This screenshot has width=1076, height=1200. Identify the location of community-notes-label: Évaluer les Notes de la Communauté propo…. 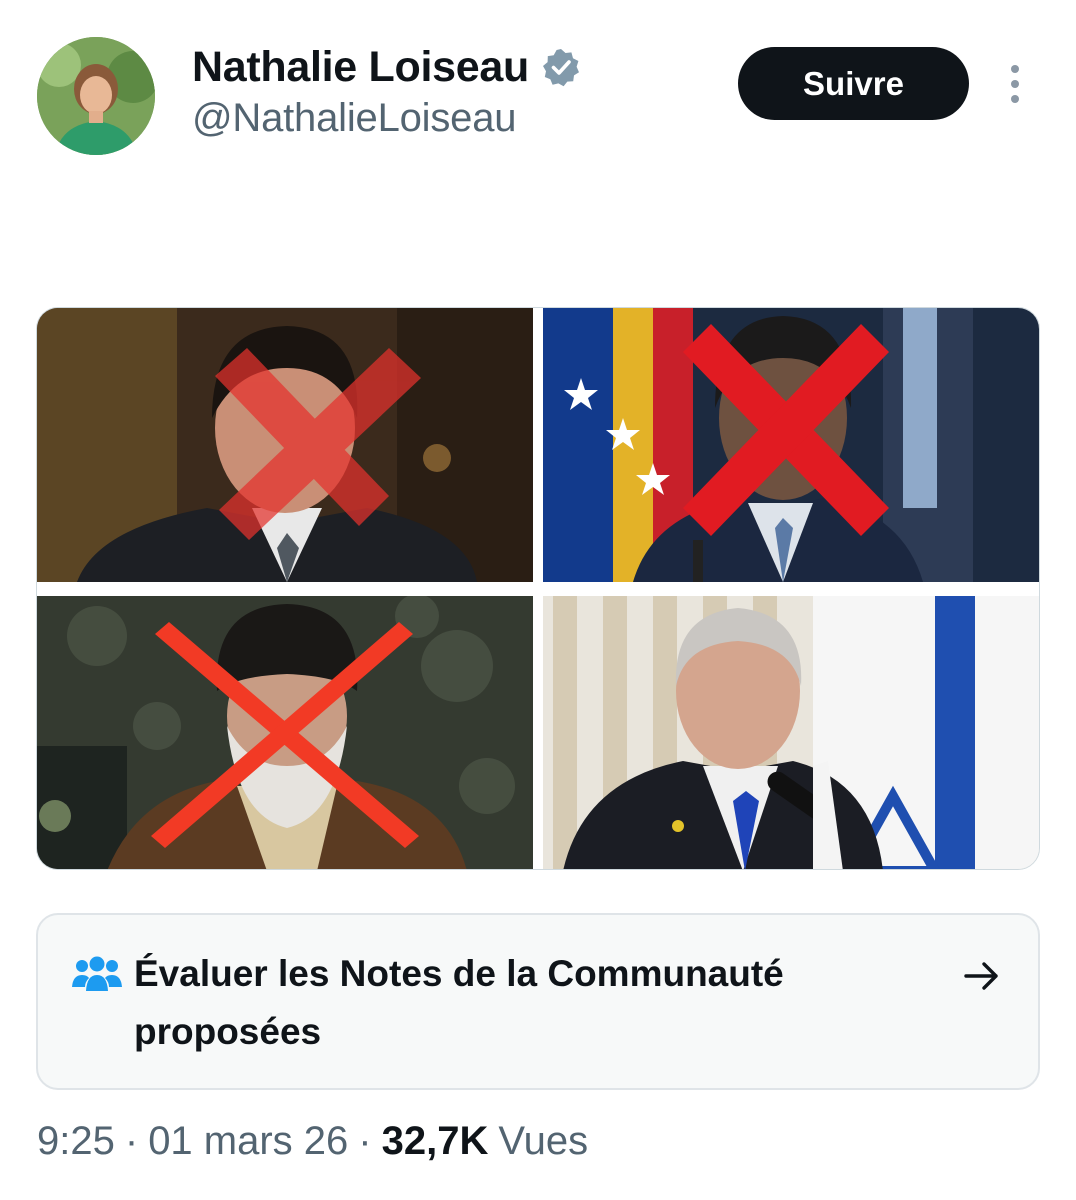
(459, 1002).